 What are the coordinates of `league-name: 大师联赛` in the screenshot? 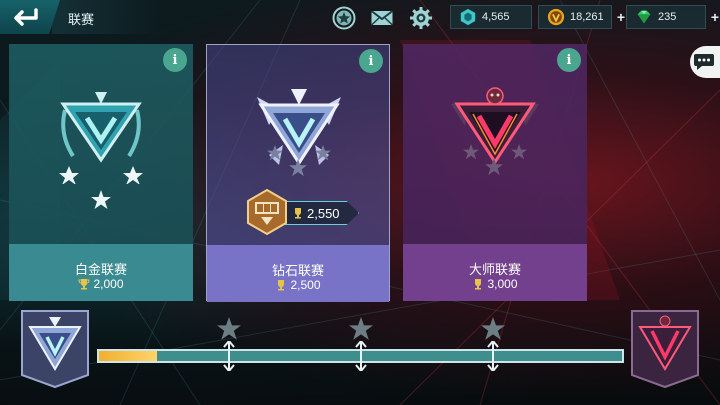 It's located at (494, 270).